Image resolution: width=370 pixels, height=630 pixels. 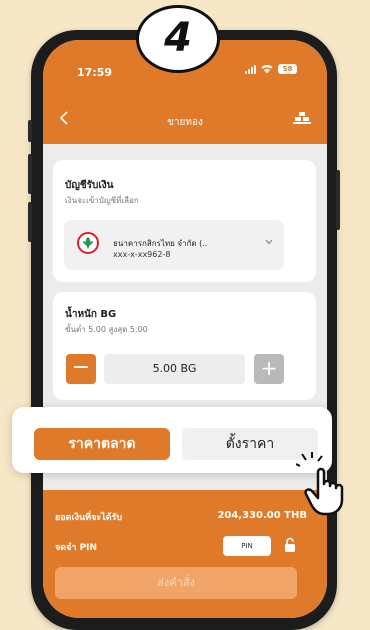 I want to click on page-title: ขายทอง, so click(x=185, y=122).